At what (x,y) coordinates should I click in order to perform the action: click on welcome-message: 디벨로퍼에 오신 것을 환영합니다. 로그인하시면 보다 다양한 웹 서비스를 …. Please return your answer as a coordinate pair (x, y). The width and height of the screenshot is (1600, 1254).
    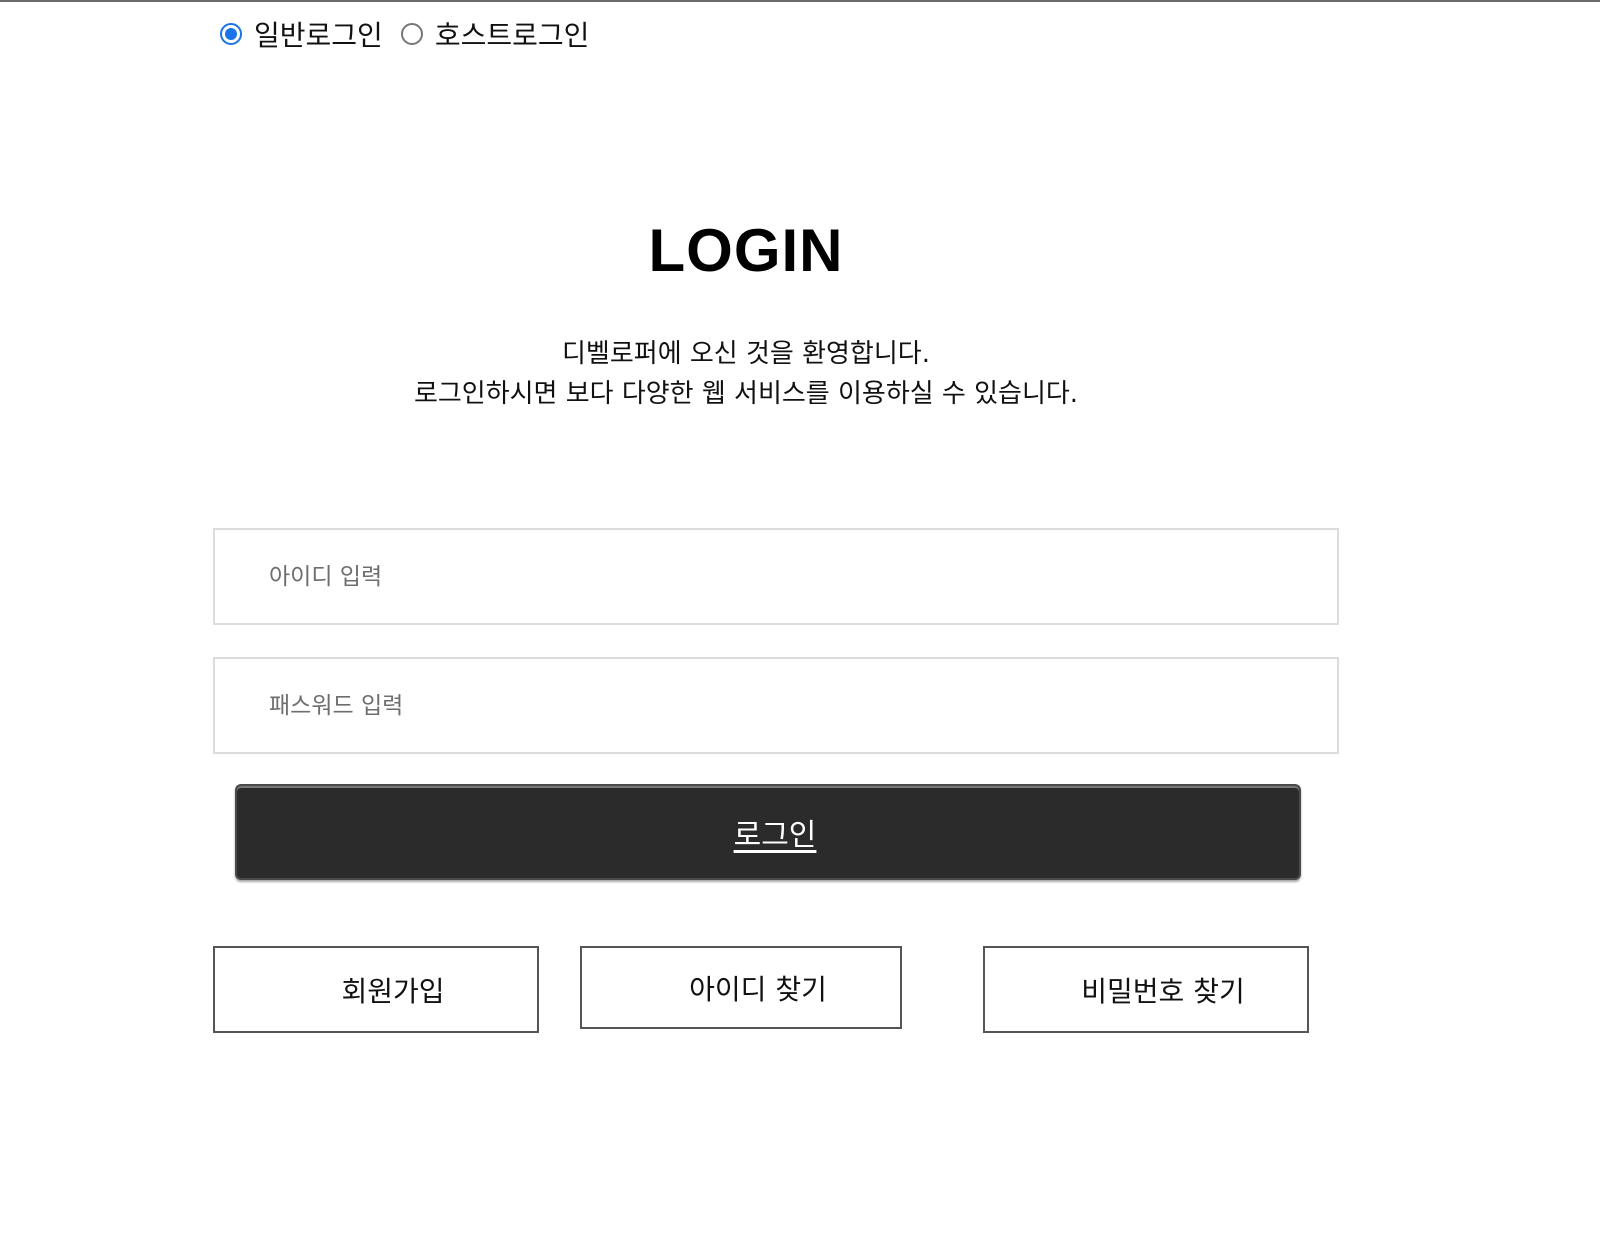
    Looking at the image, I should click on (746, 374).